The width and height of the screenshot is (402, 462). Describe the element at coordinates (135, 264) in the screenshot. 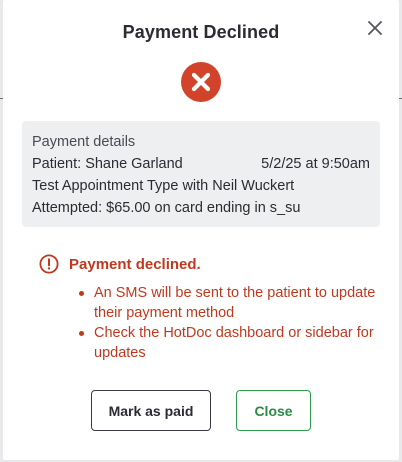

I see `error-heading: Payment declined.` at that location.